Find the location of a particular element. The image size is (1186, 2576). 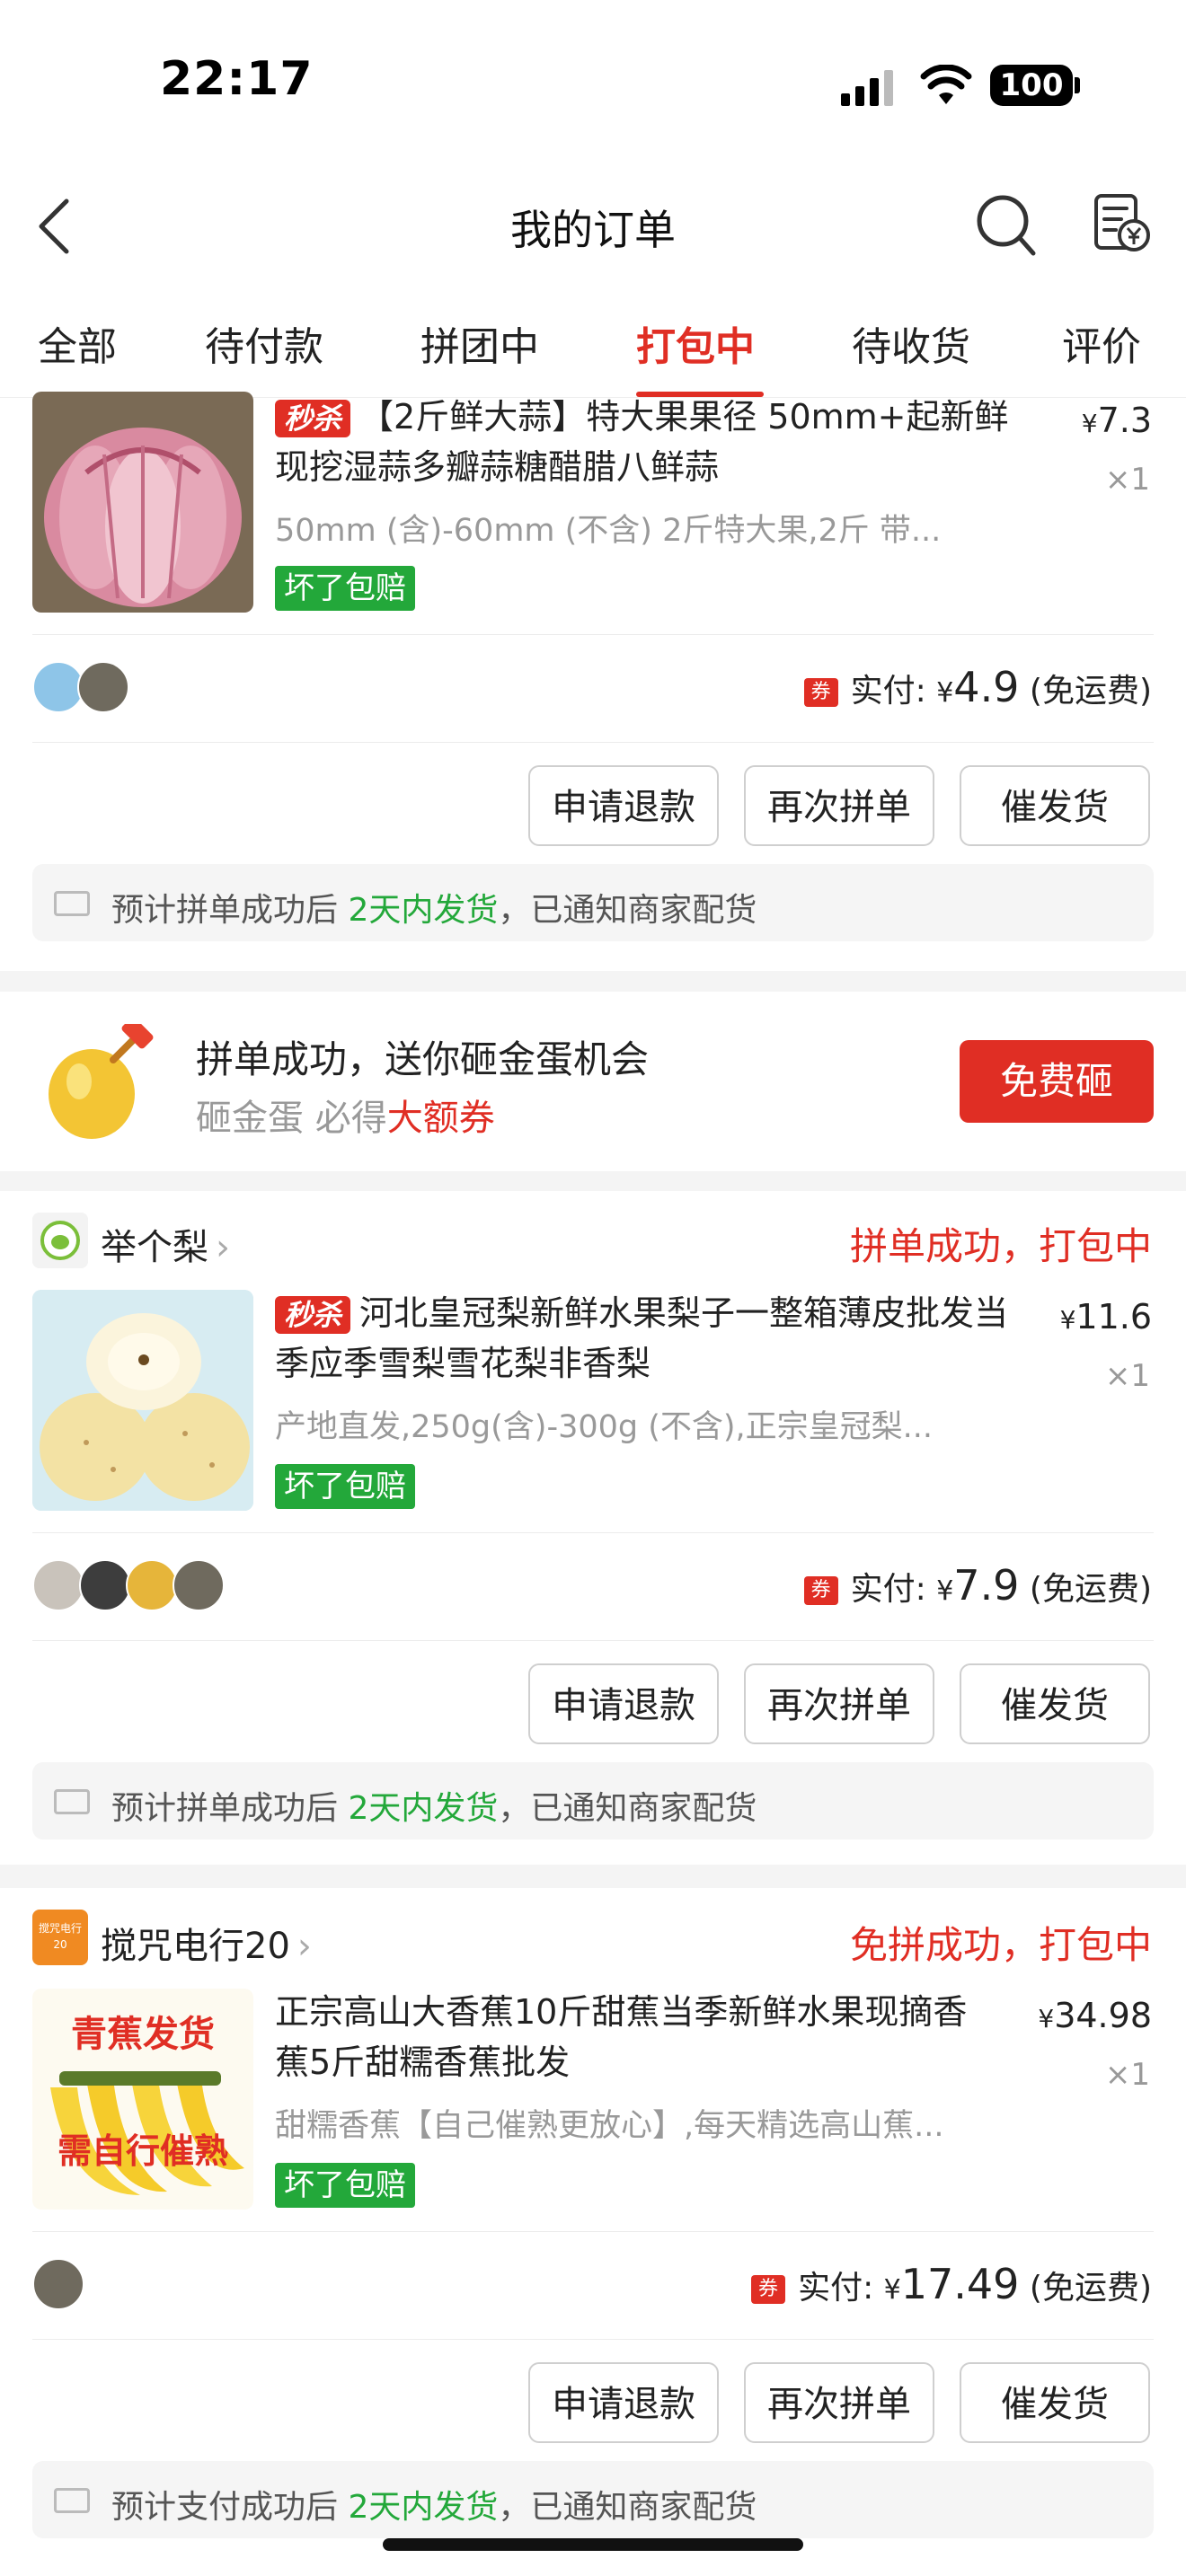

home-indicator is located at coordinates (593, 2544).